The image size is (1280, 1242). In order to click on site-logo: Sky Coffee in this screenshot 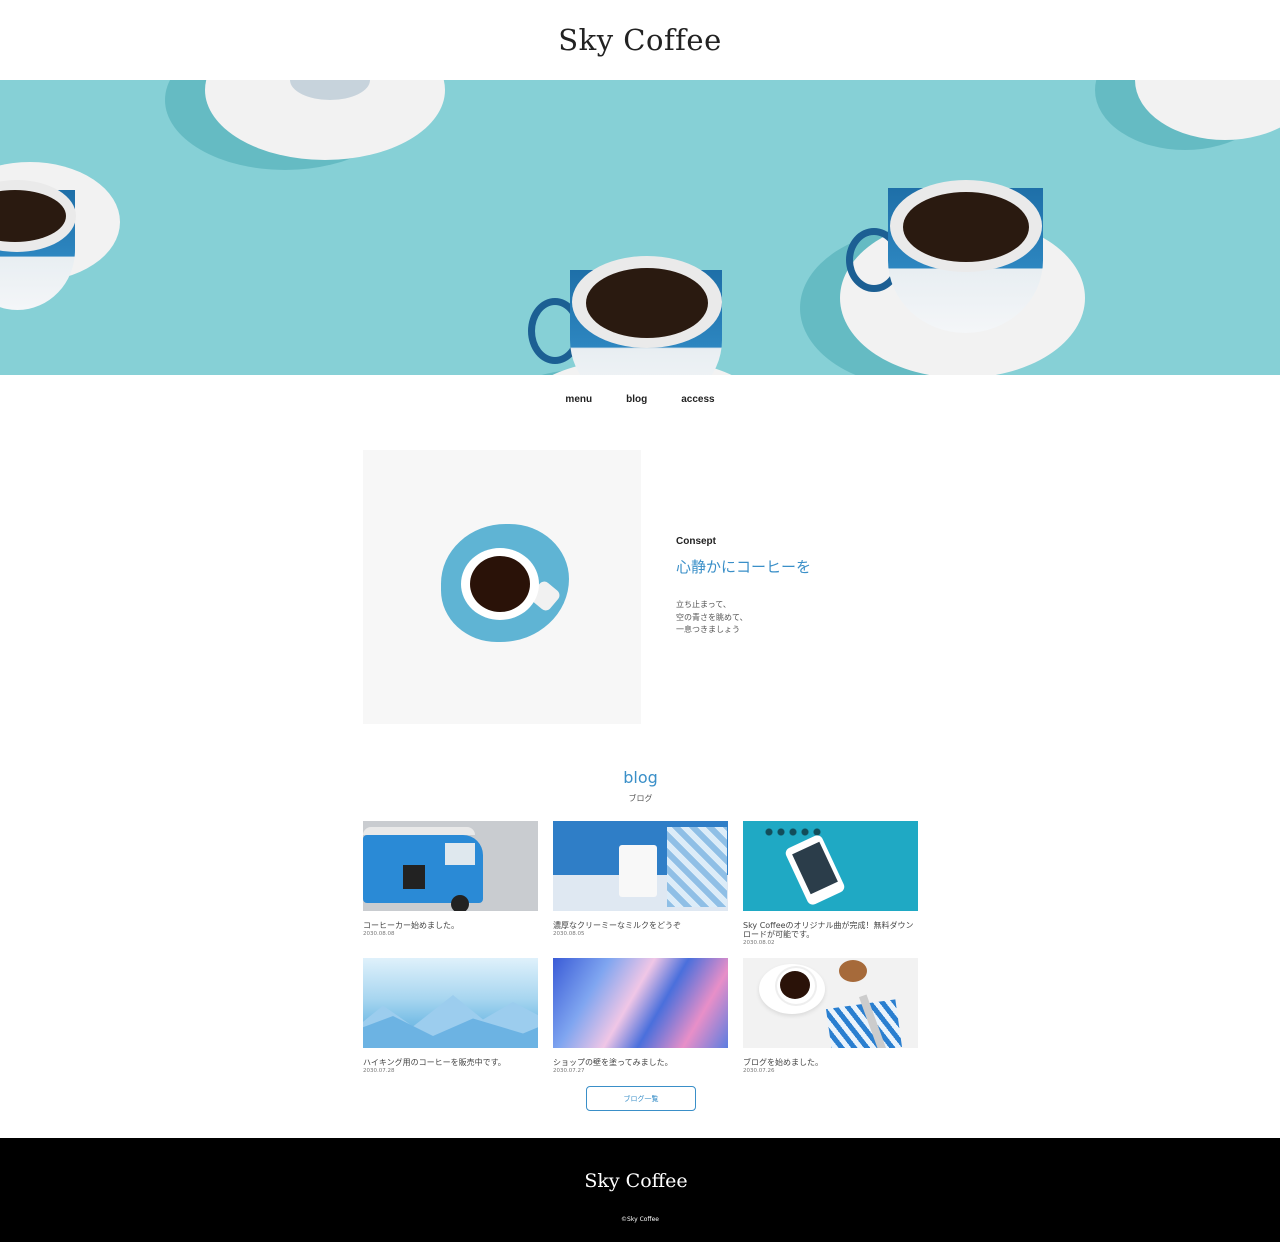, I will do `click(639, 40)`.